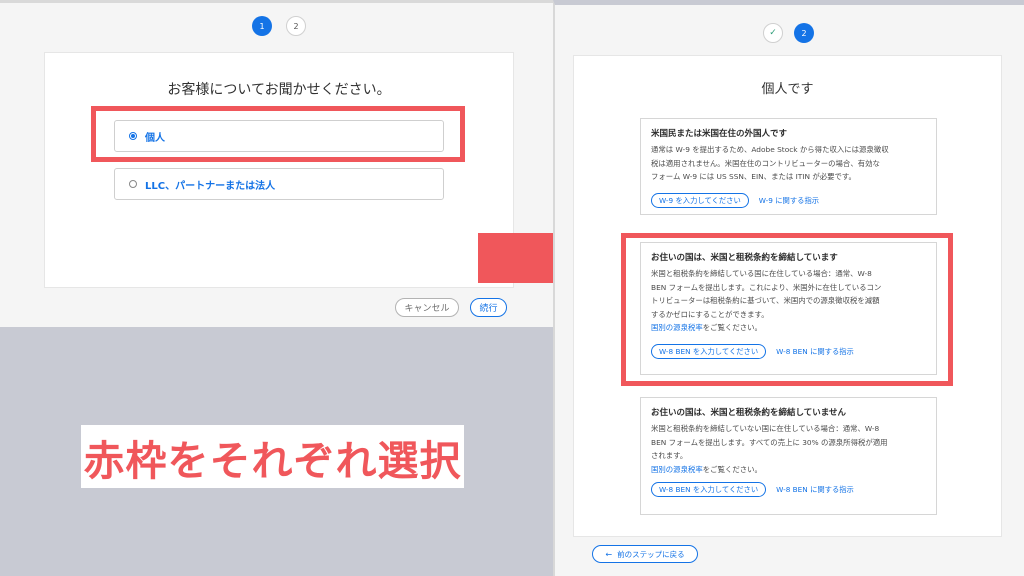  What do you see at coordinates (279, 184) in the screenshot?
I see `option-llc: LLC、パートナーまたは法人` at bounding box center [279, 184].